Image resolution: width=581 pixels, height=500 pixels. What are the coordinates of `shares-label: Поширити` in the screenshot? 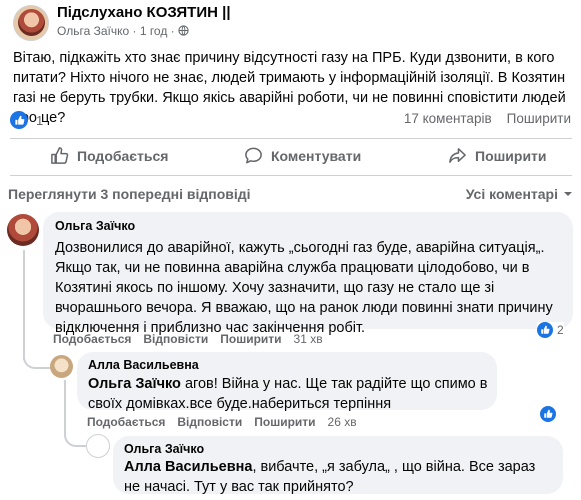 It's located at (539, 118).